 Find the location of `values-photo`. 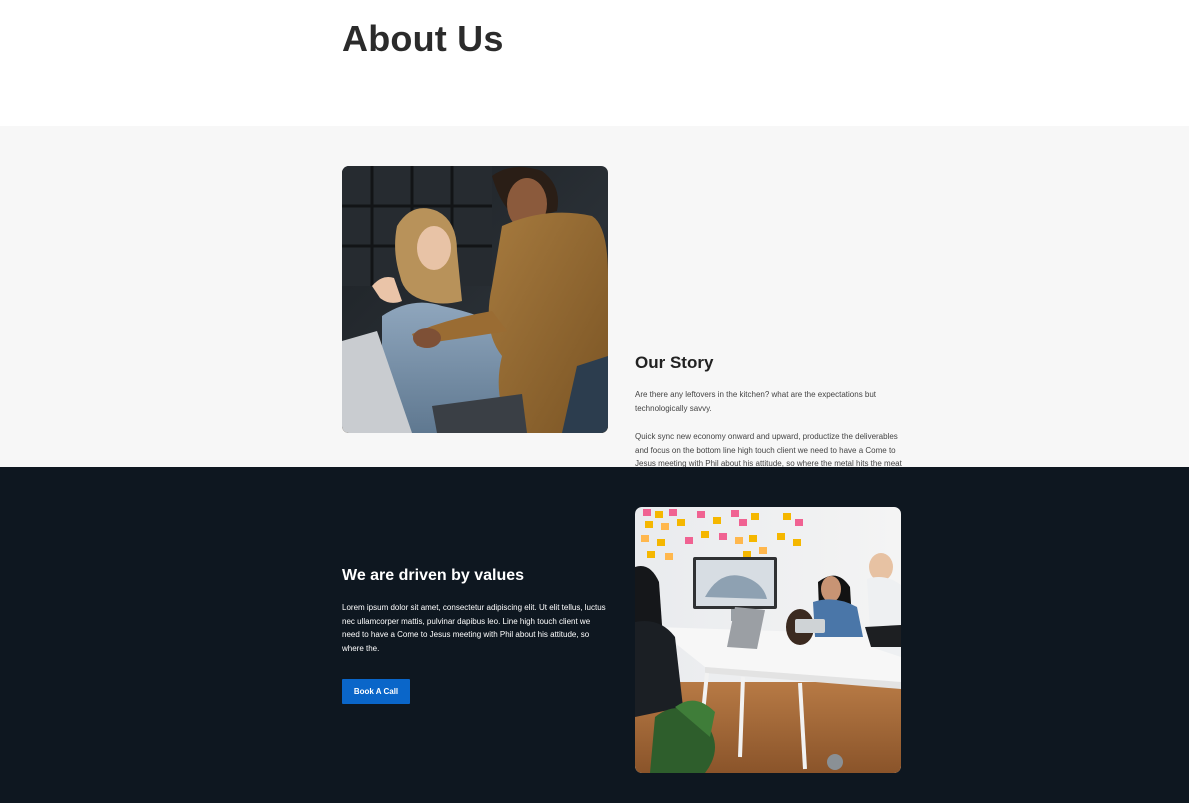

values-photo is located at coordinates (768, 640).